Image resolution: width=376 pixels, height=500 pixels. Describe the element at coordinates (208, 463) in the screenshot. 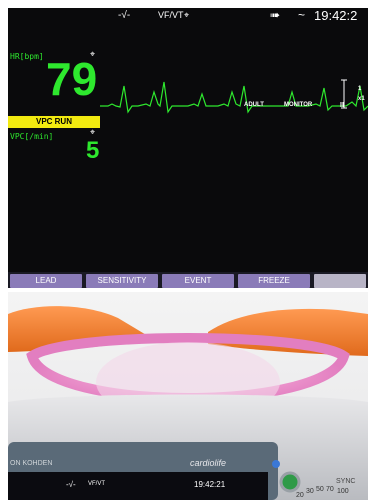

I see `model-label: cardiolife` at that location.